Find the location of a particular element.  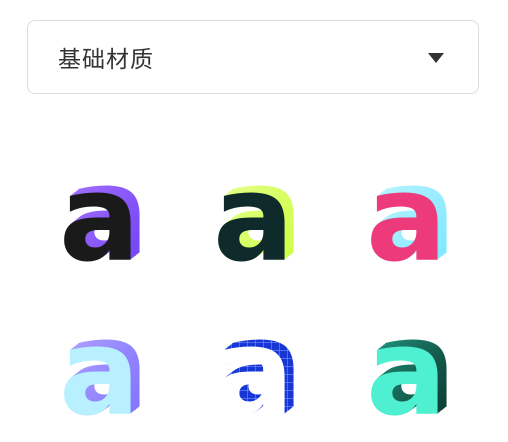

material-option-blue-grid: aaaaaaaaaaa is located at coordinates (259, 367).